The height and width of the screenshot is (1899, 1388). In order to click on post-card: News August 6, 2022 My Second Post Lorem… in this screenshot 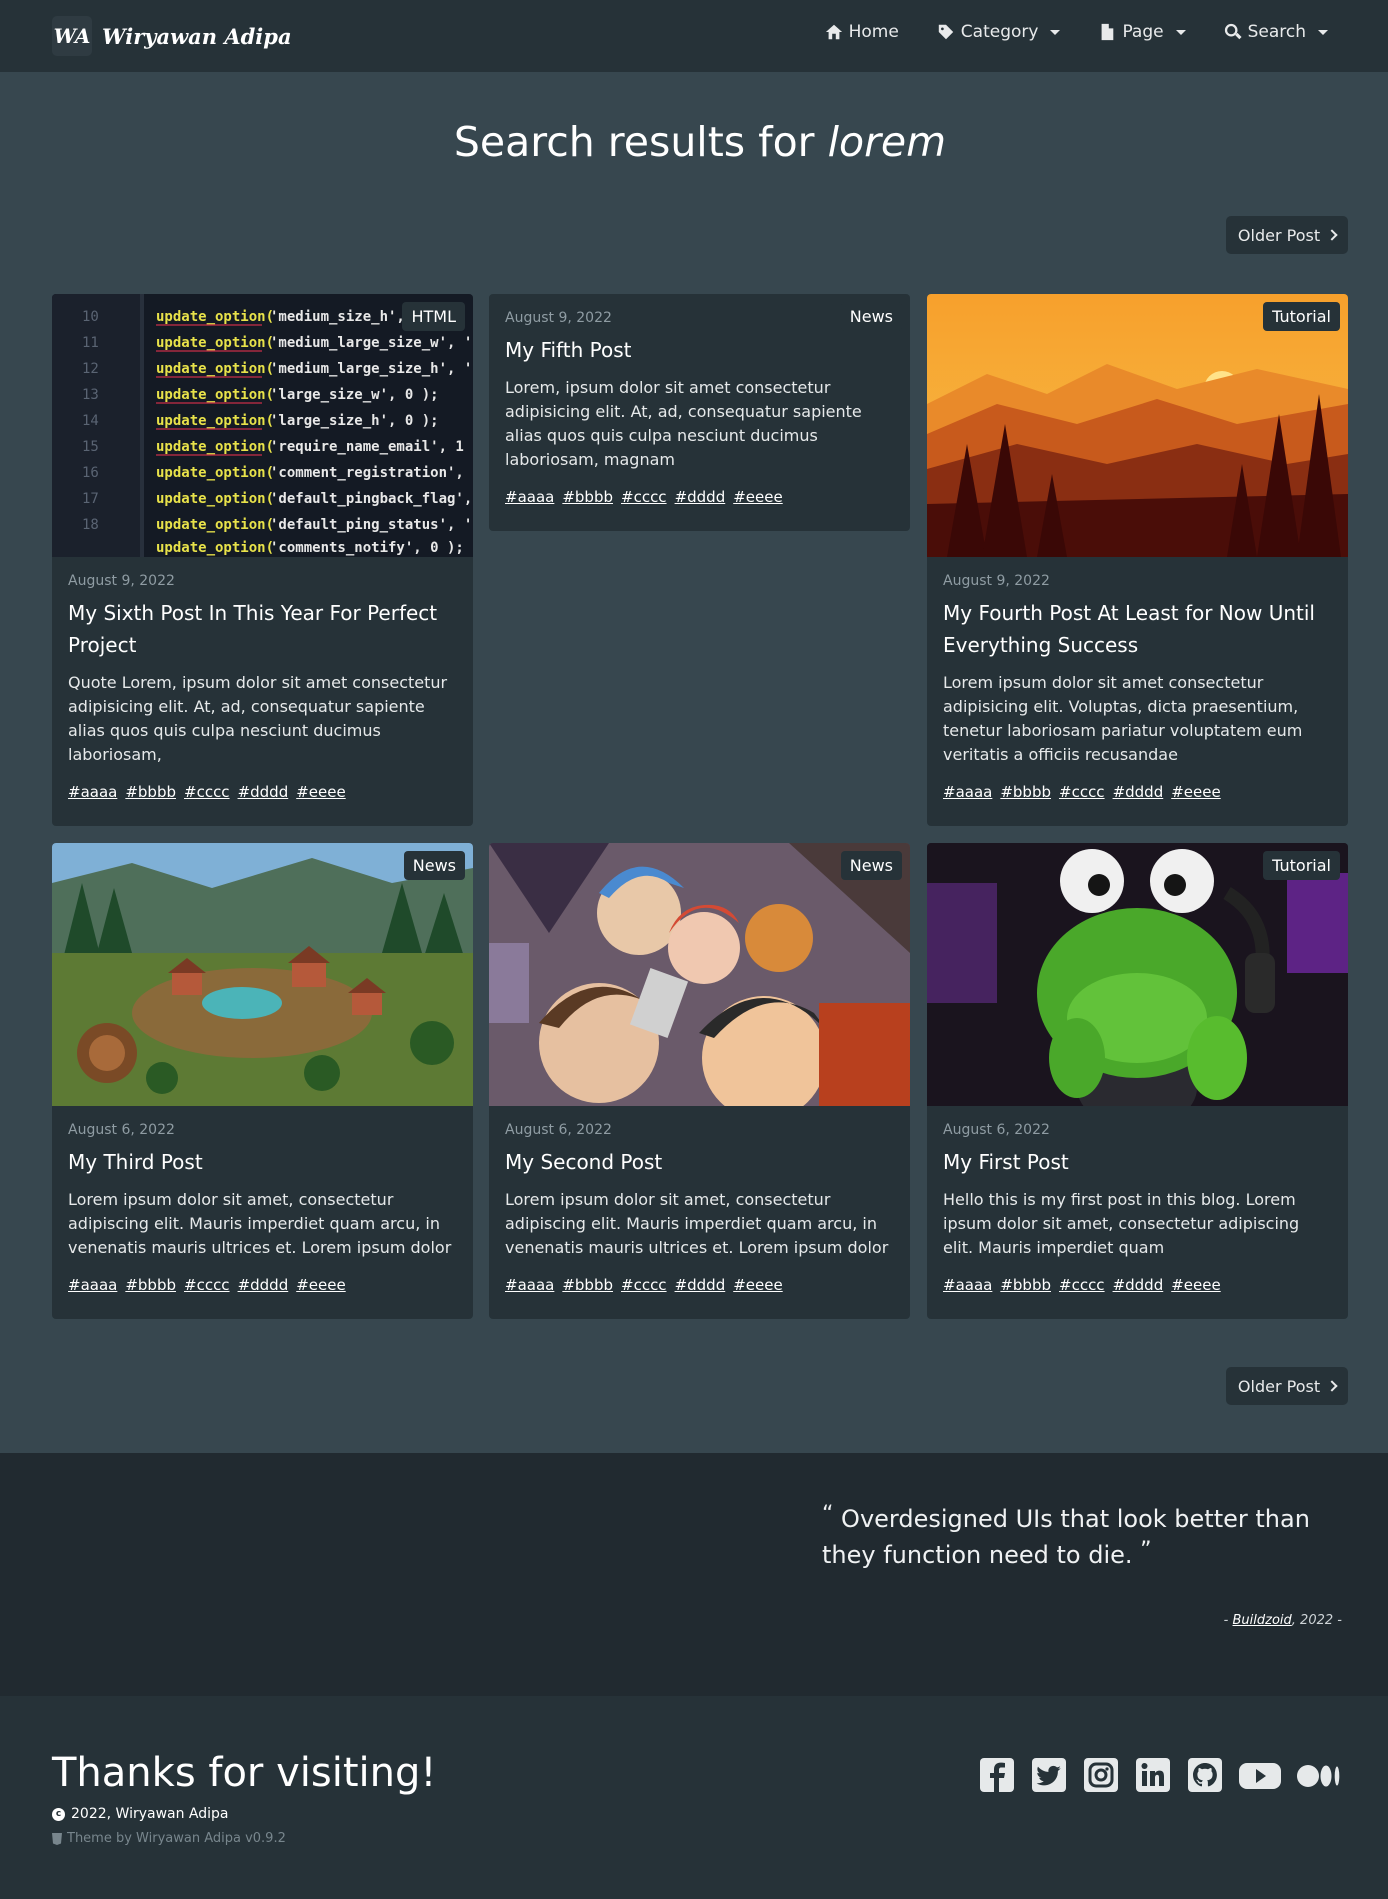, I will do `click(699, 1081)`.